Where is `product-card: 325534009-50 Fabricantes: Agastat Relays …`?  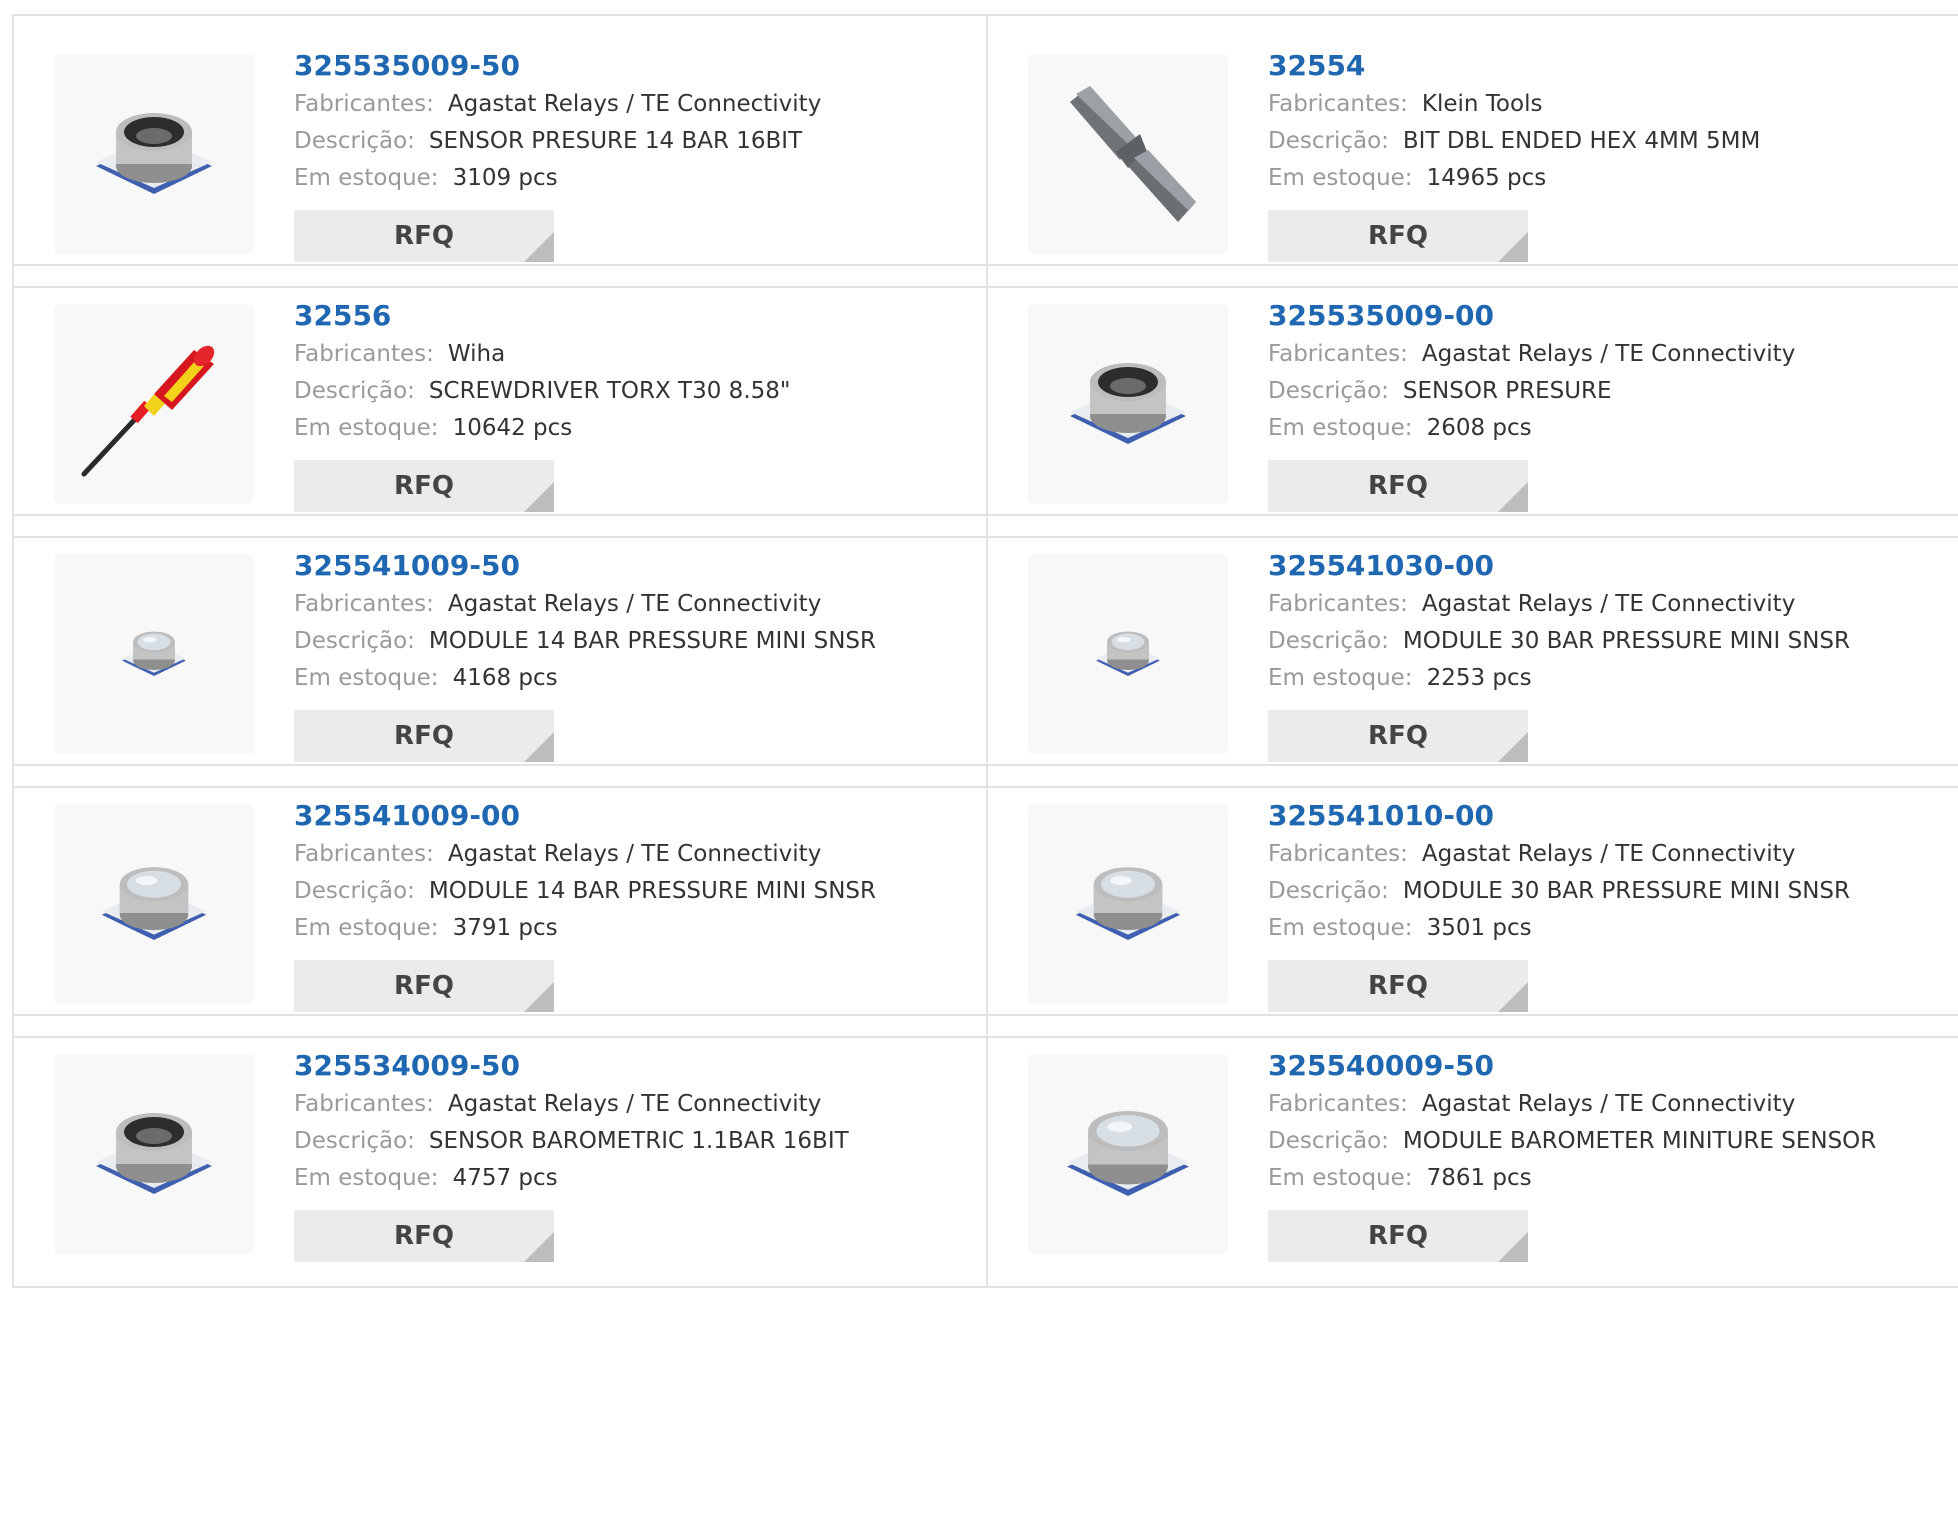 product-card: 325534009-50 Fabricantes: Agastat Relays … is located at coordinates (500, 1151).